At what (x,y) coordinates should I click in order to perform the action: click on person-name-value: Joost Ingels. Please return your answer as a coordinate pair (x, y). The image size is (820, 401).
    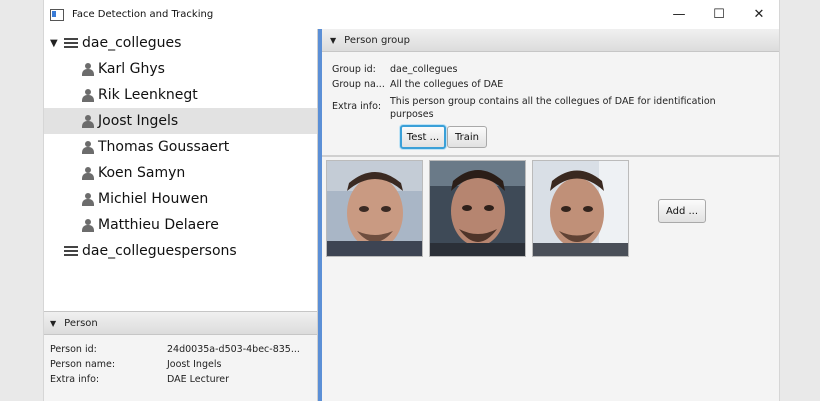
    Looking at the image, I should click on (194, 364).